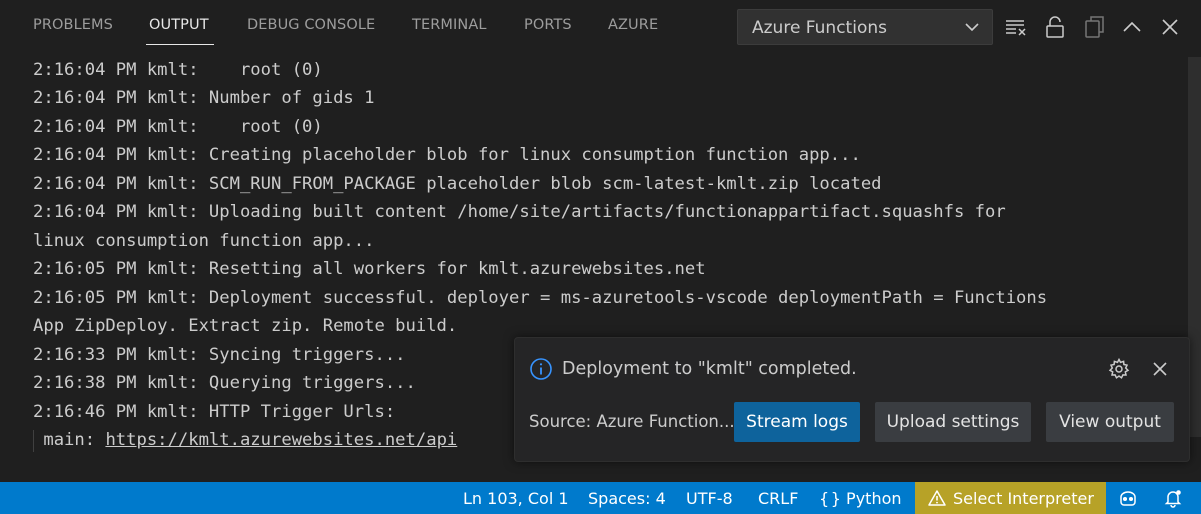 This screenshot has height=514, width=1201. Describe the element at coordinates (633, 25) in the screenshot. I see `tab-azure: AZURE` at that location.